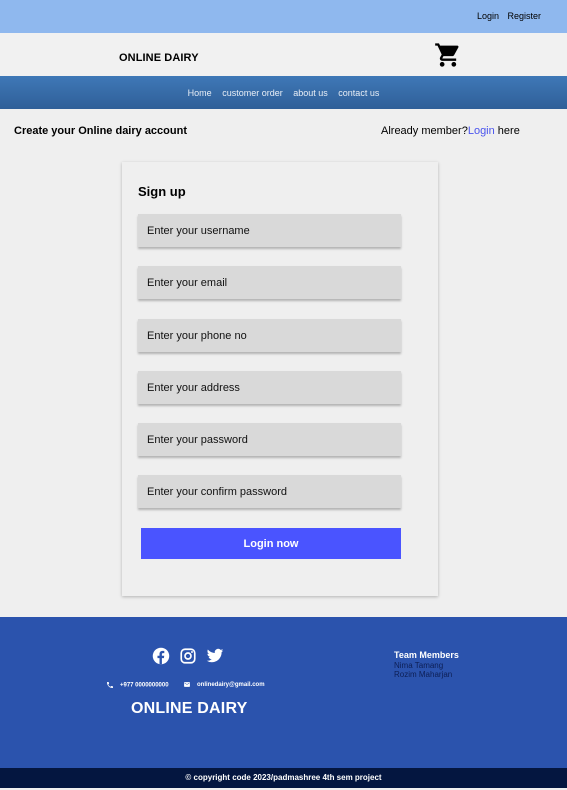 This screenshot has width=567, height=790. I want to click on nav-about-us: about us, so click(310, 93).